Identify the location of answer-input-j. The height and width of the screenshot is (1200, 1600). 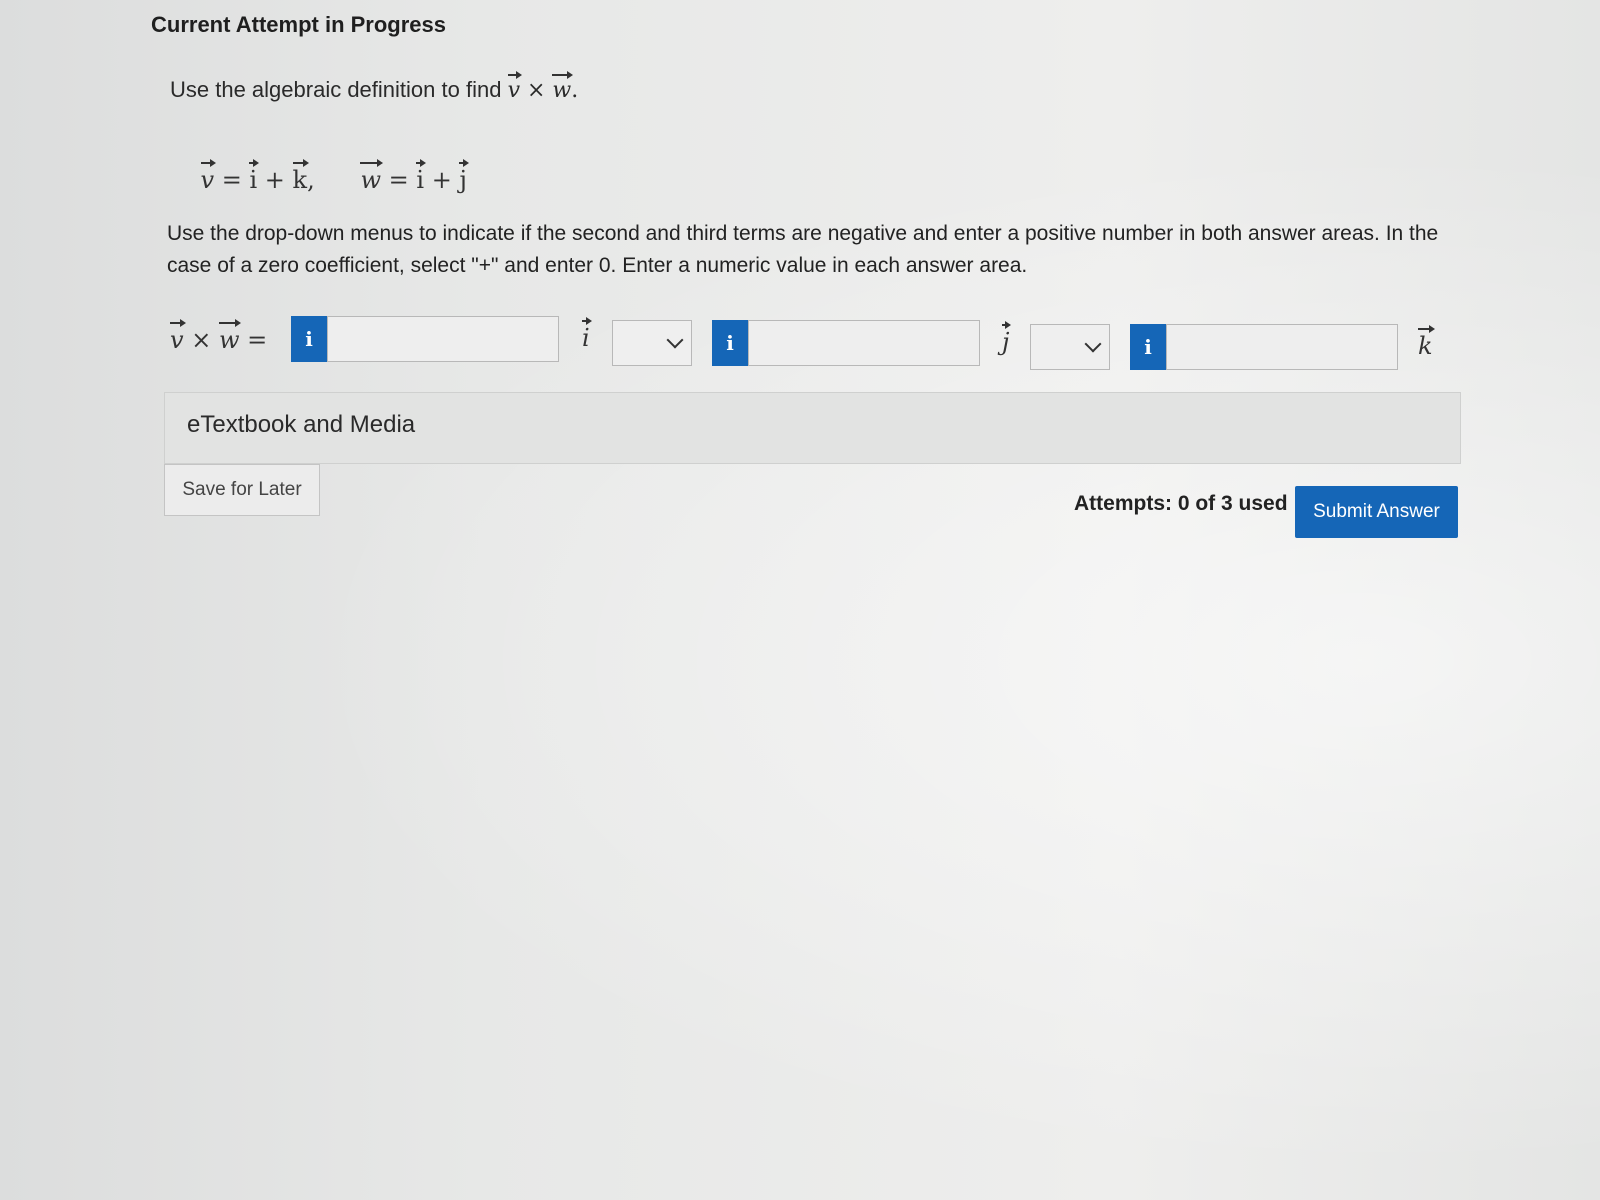
(864, 343).